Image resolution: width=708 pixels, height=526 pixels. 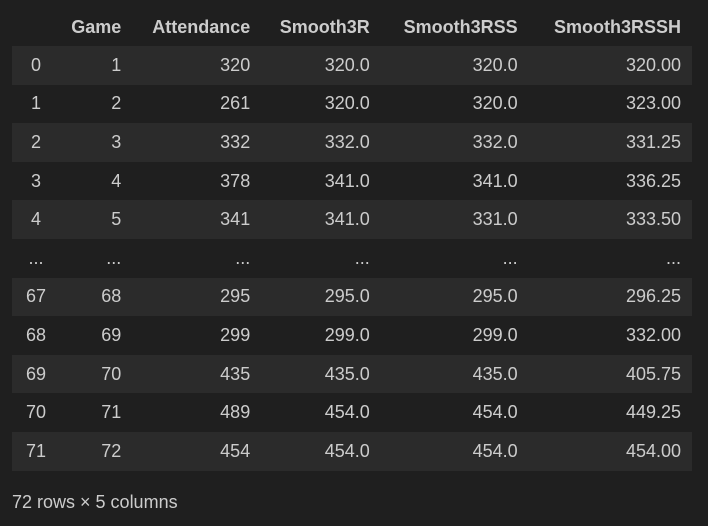 I want to click on table-row: 1 2 261 320.0 320.0 323.00, so click(x=352, y=104).